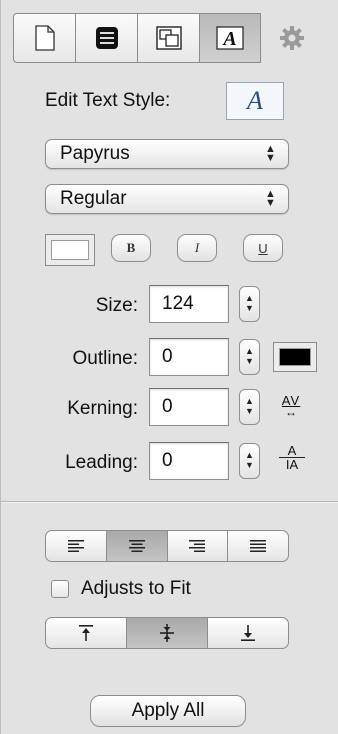 The image size is (338, 734). Describe the element at coordinates (102, 408) in the screenshot. I see `kerning-label: Kerning:` at that location.